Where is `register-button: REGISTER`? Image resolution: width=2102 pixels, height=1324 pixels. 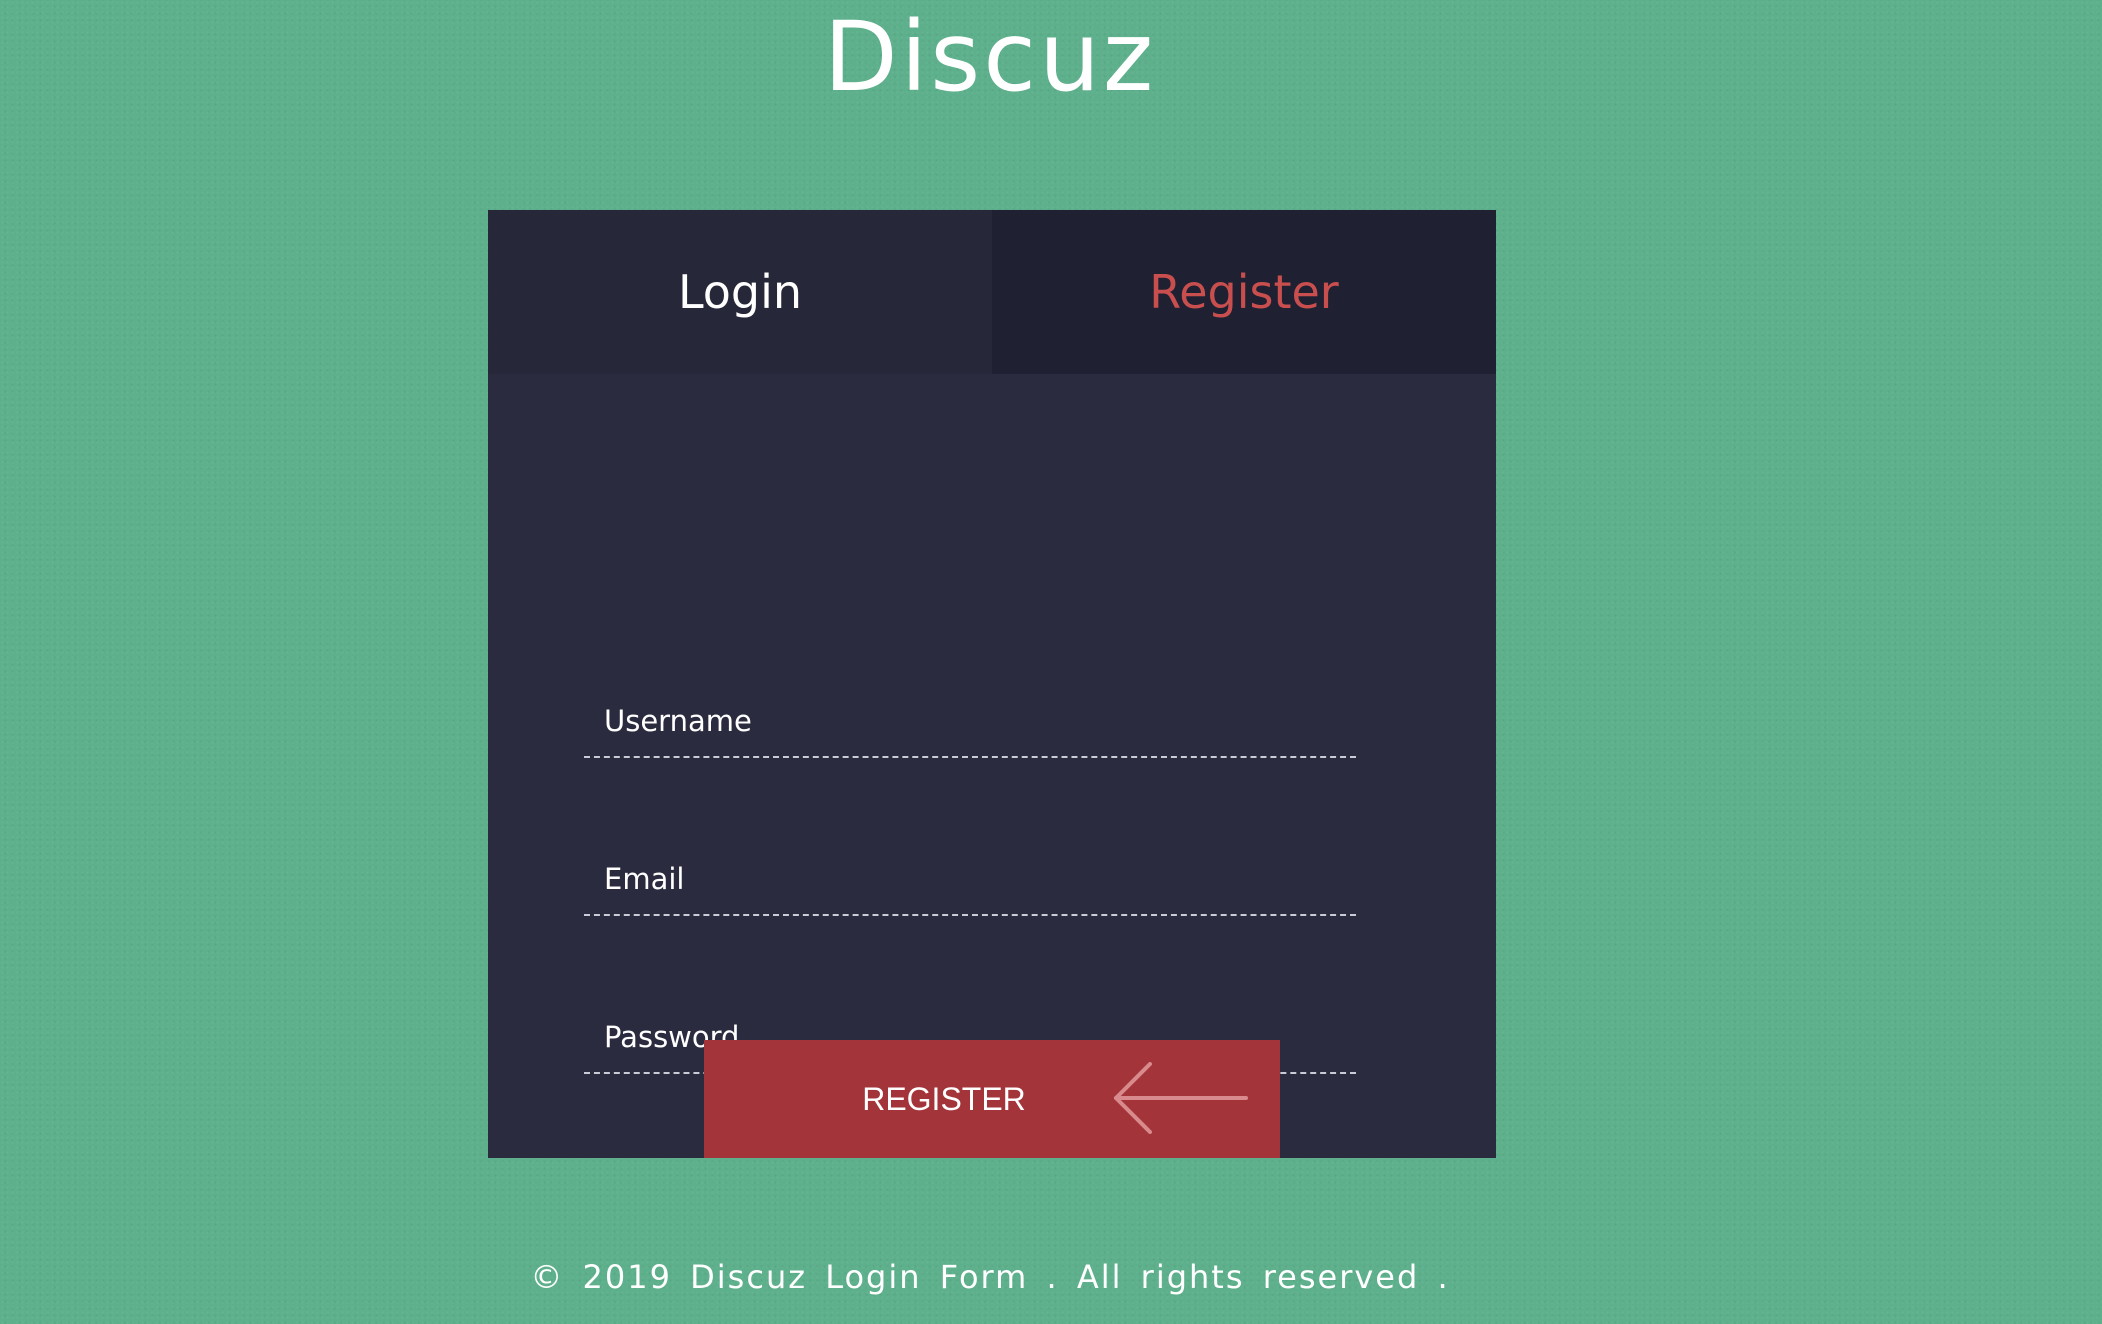
register-button: REGISTER is located at coordinates (992, 1099).